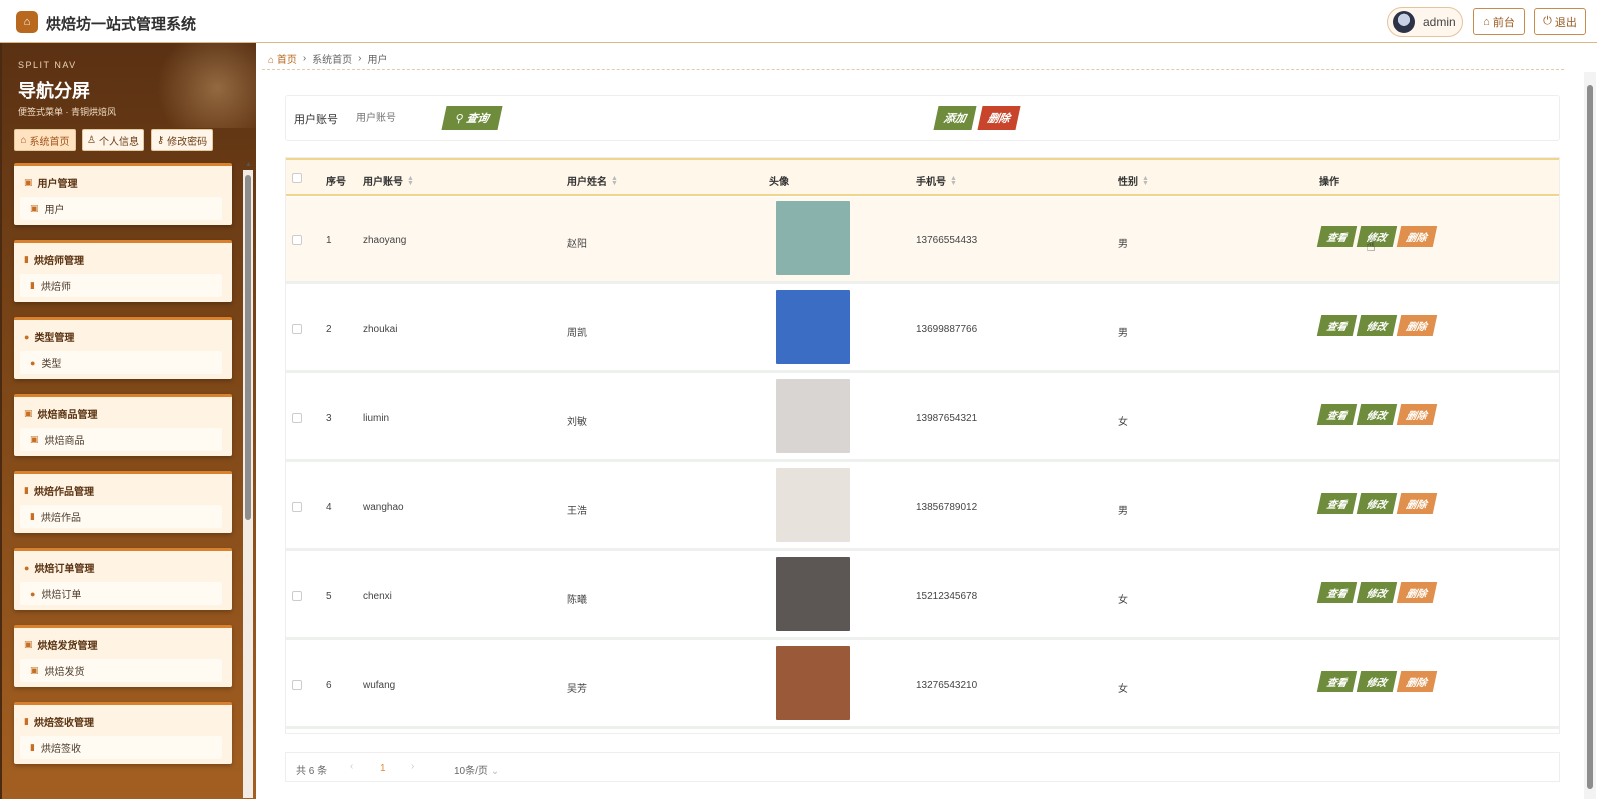 The height and width of the screenshot is (799, 1597). Describe the element at coordinates (91, 140) in the screenshot. I see `user-icon: ♙` at that location.